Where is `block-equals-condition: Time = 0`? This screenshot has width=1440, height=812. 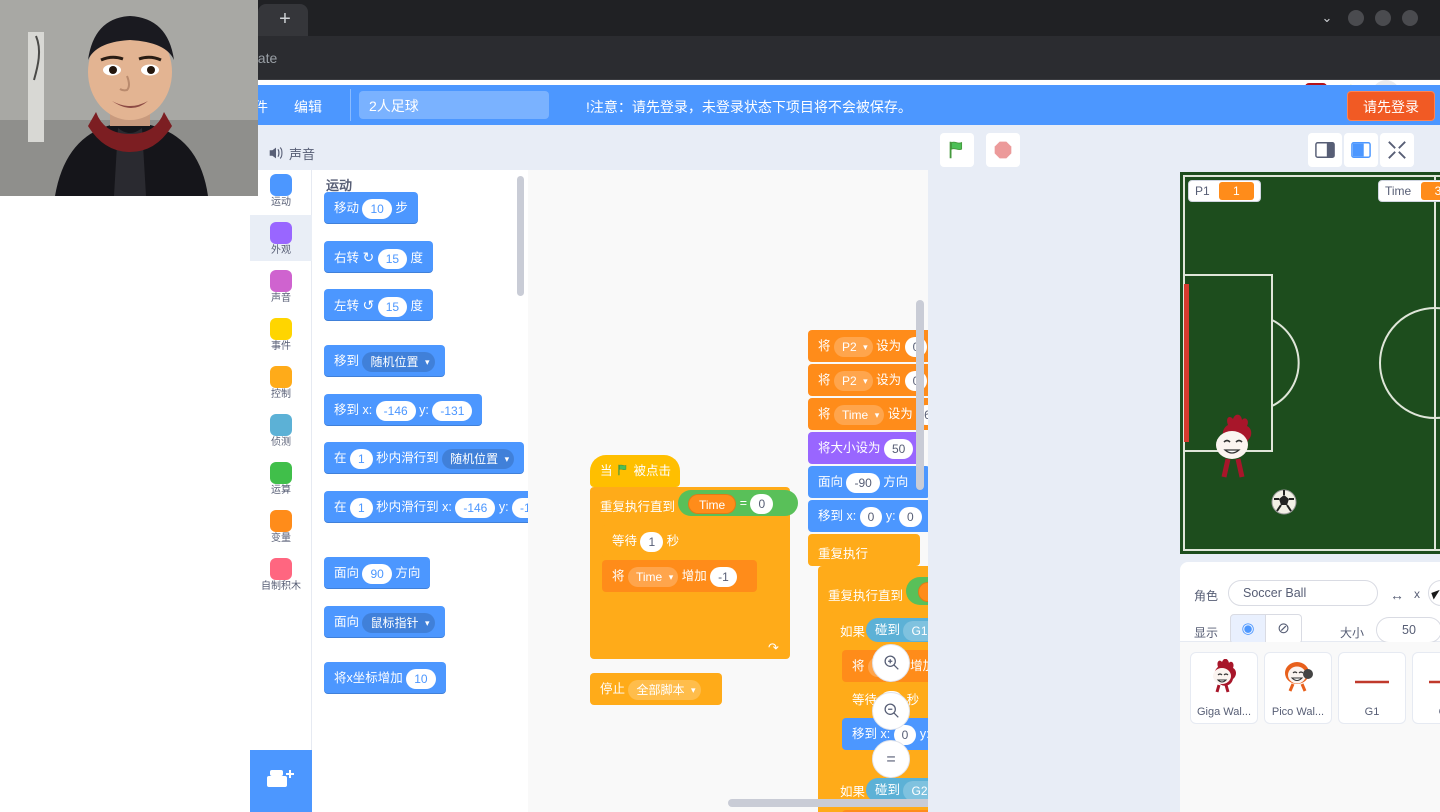 block-equals-condition: Time = 0 is located at coordinates (738, 503).